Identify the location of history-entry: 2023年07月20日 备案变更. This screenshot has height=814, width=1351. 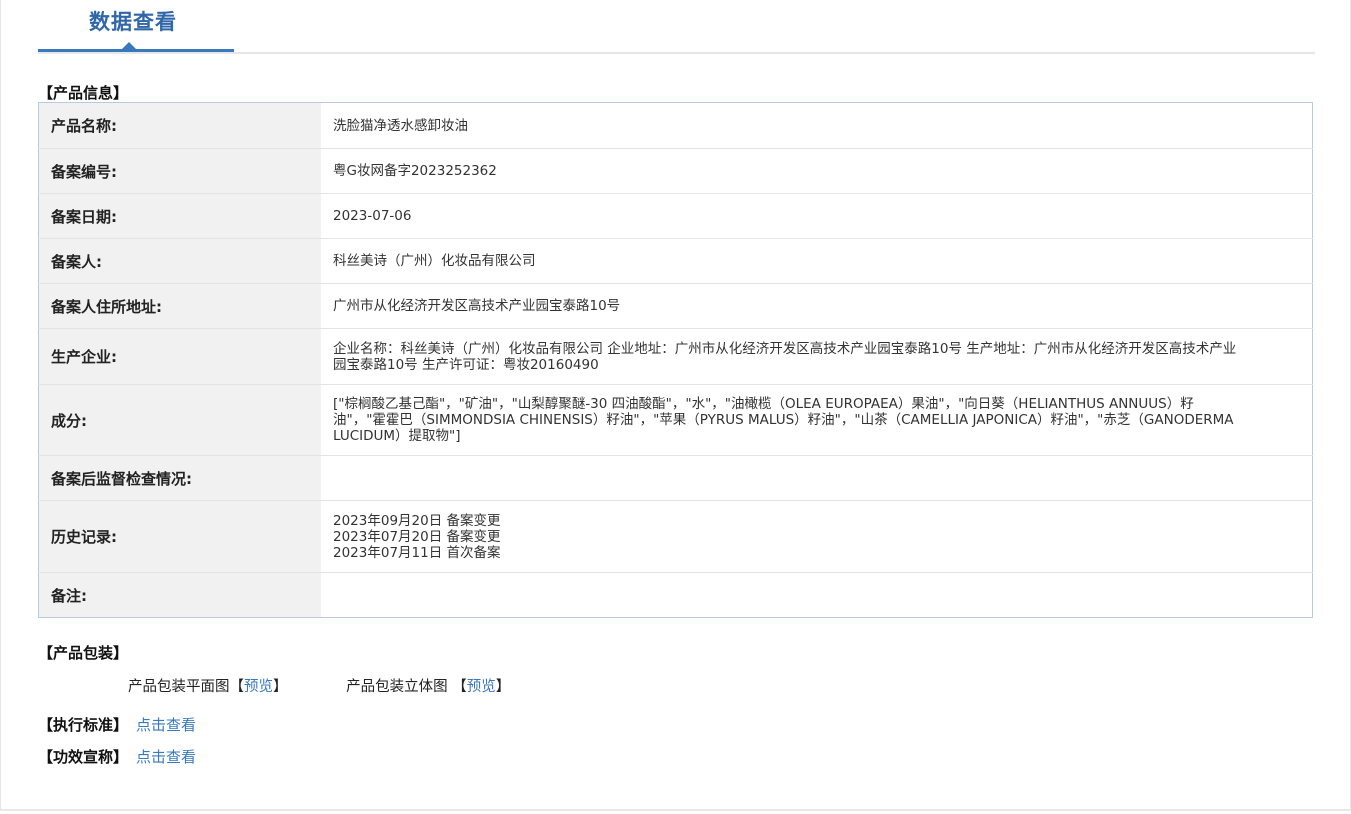
(417, 536).